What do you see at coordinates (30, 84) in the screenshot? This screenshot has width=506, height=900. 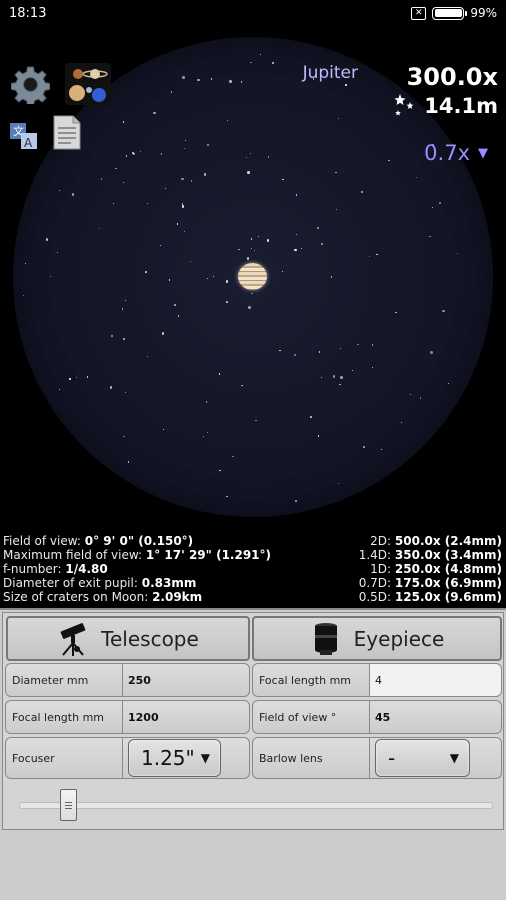 I see `gear-icon` at bounding box center [30, 84].